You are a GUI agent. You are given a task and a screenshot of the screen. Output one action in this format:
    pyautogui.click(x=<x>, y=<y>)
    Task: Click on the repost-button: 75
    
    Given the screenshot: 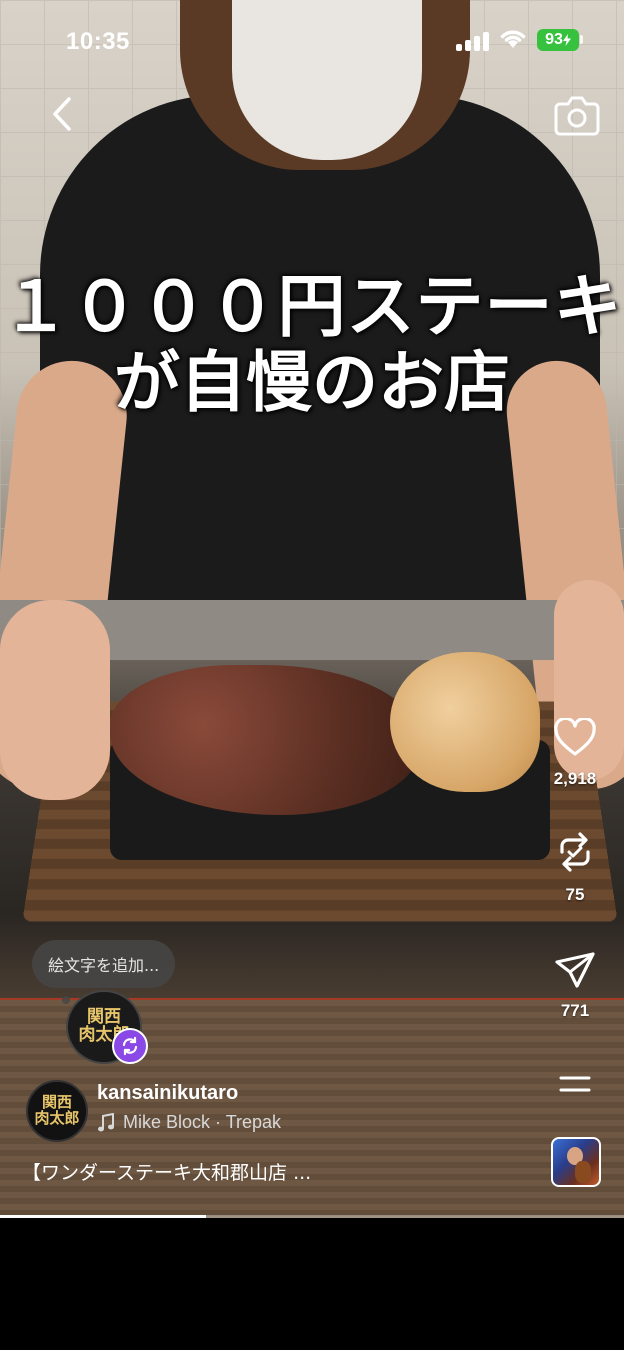 What is the action you would take?
    pyautogui.click(x=575, y=867)
    